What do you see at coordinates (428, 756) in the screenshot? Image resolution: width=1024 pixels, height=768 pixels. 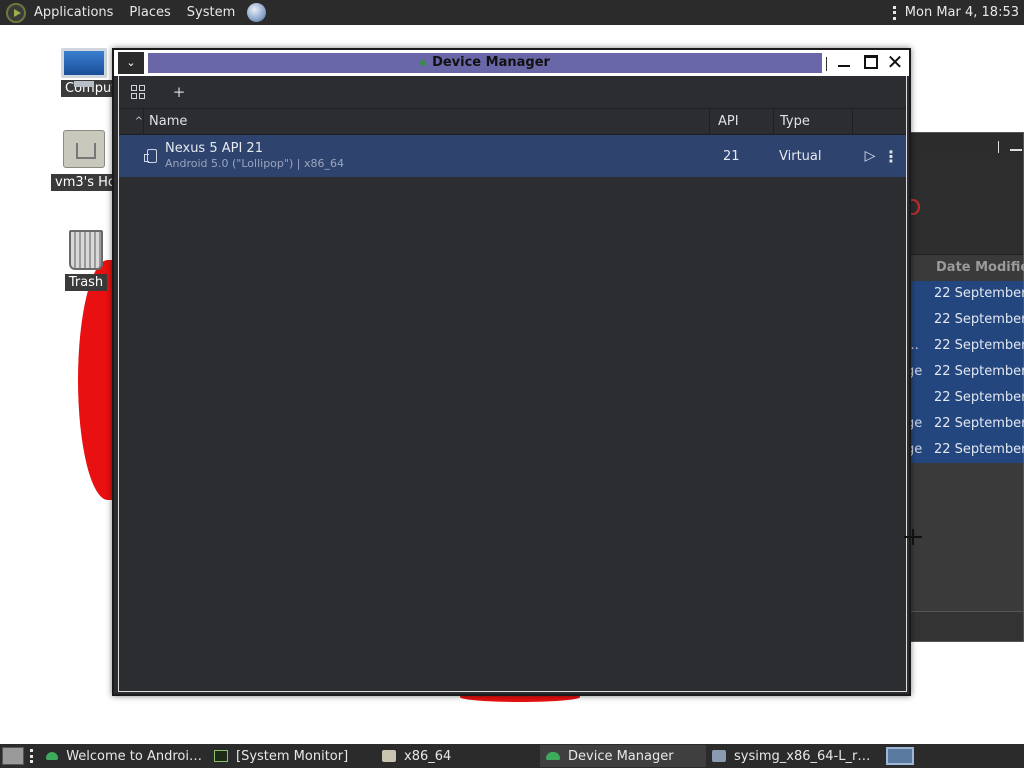 I see `taskbar-item-label: x86_64` at bounding box center [428, 756].